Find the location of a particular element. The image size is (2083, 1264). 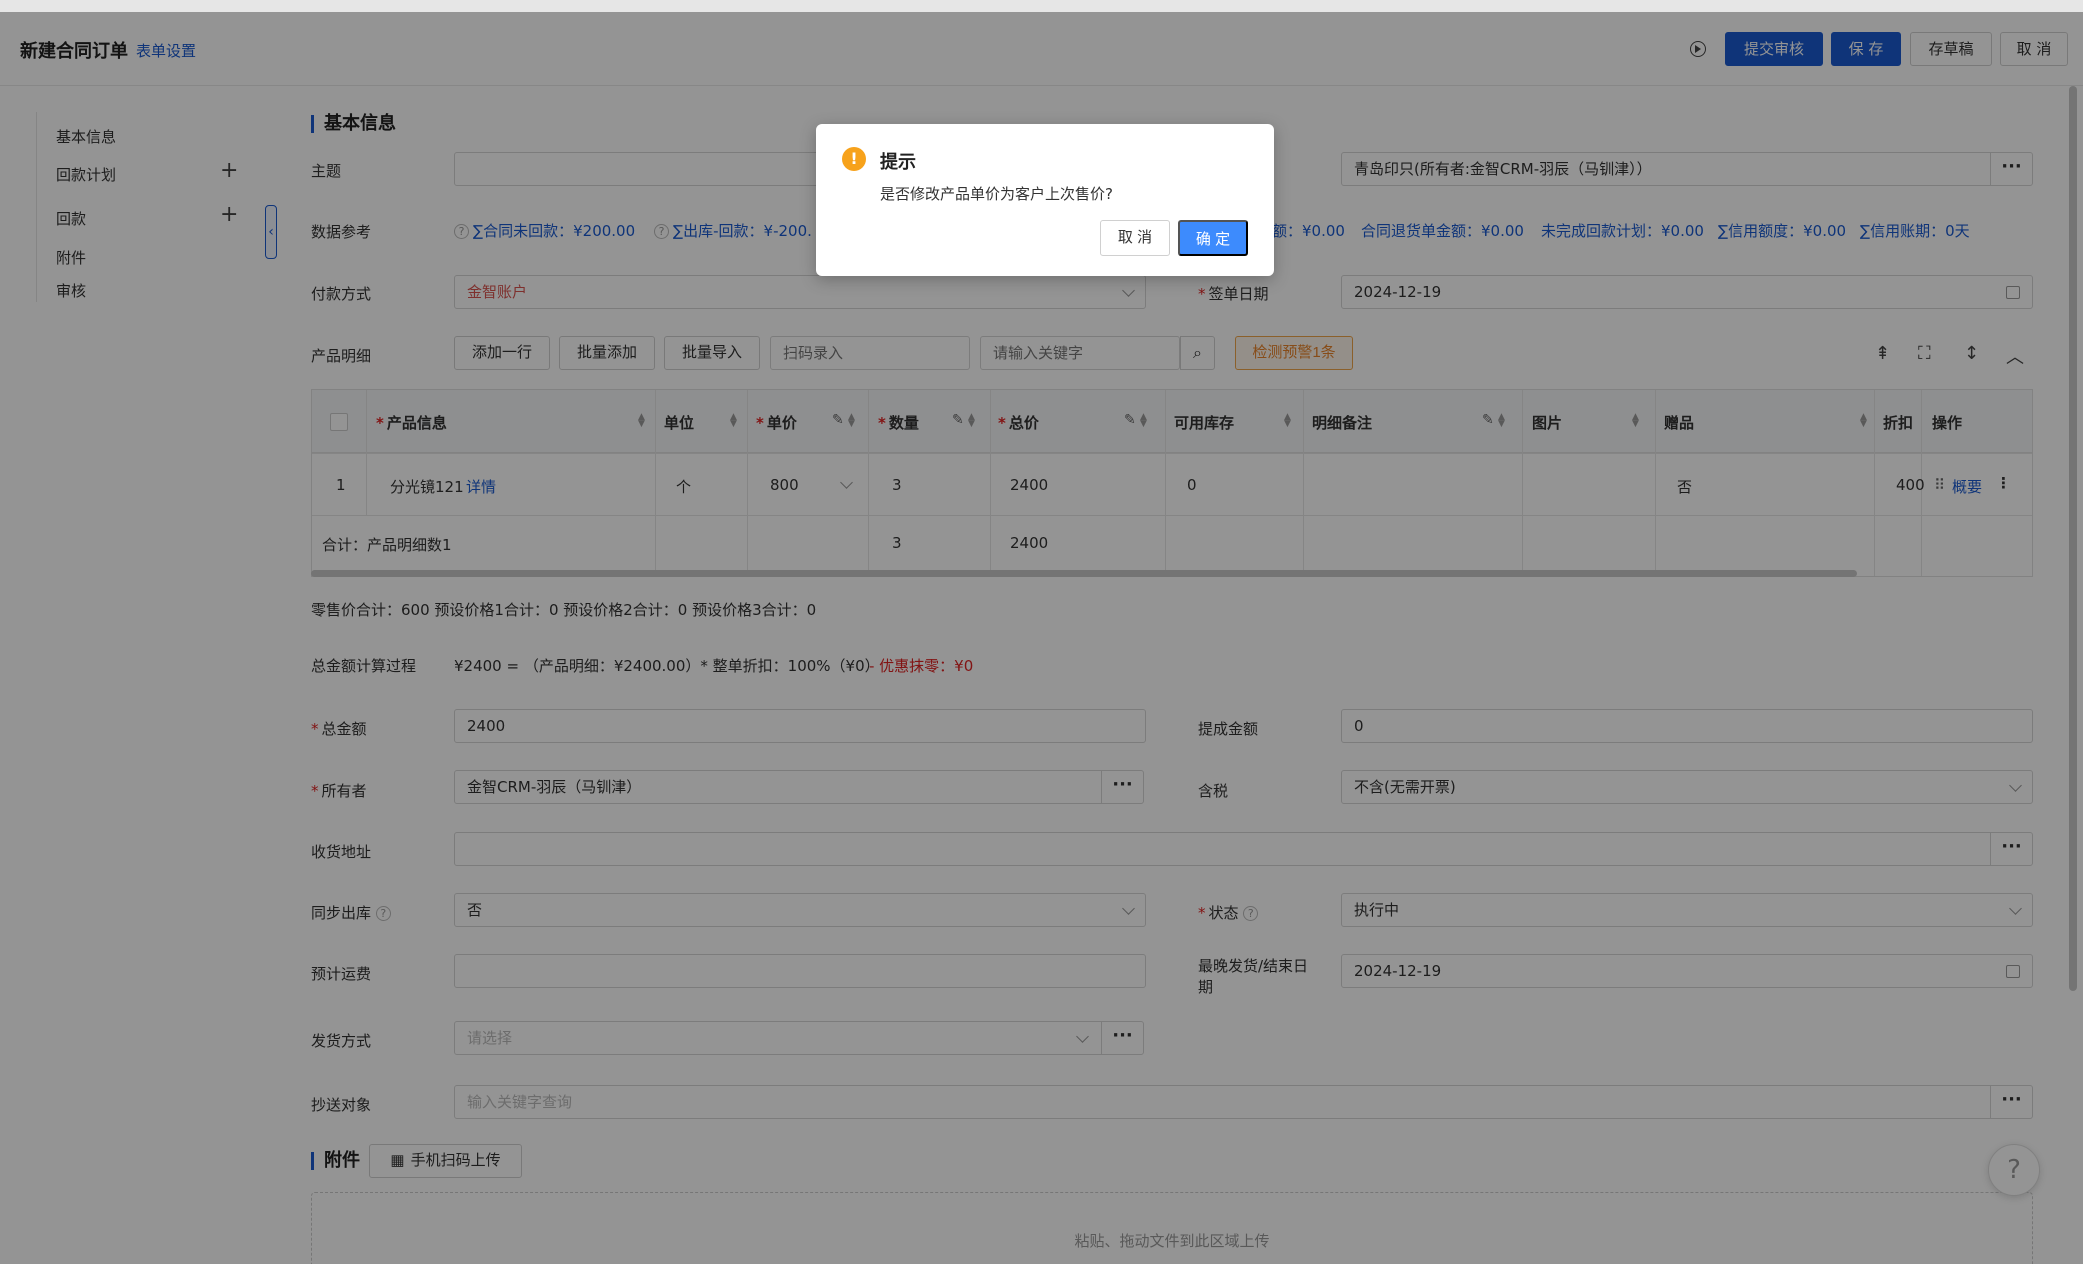

confirm-dialog: ! 提示 是否修改产品单价为客户上次售价? 取 消 确 定 is located at coordinates (1045, 200).